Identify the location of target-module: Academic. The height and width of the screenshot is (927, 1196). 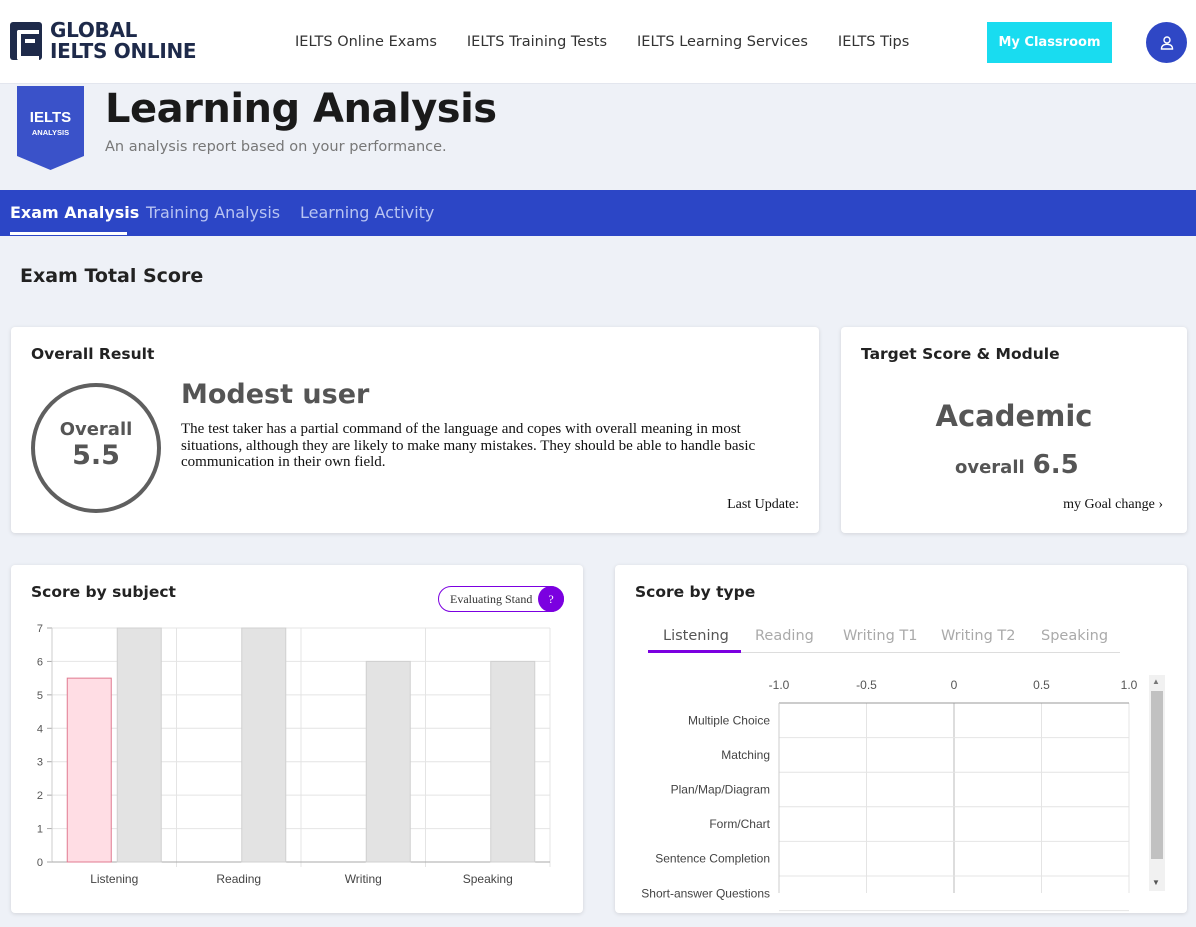
(1014, 416).